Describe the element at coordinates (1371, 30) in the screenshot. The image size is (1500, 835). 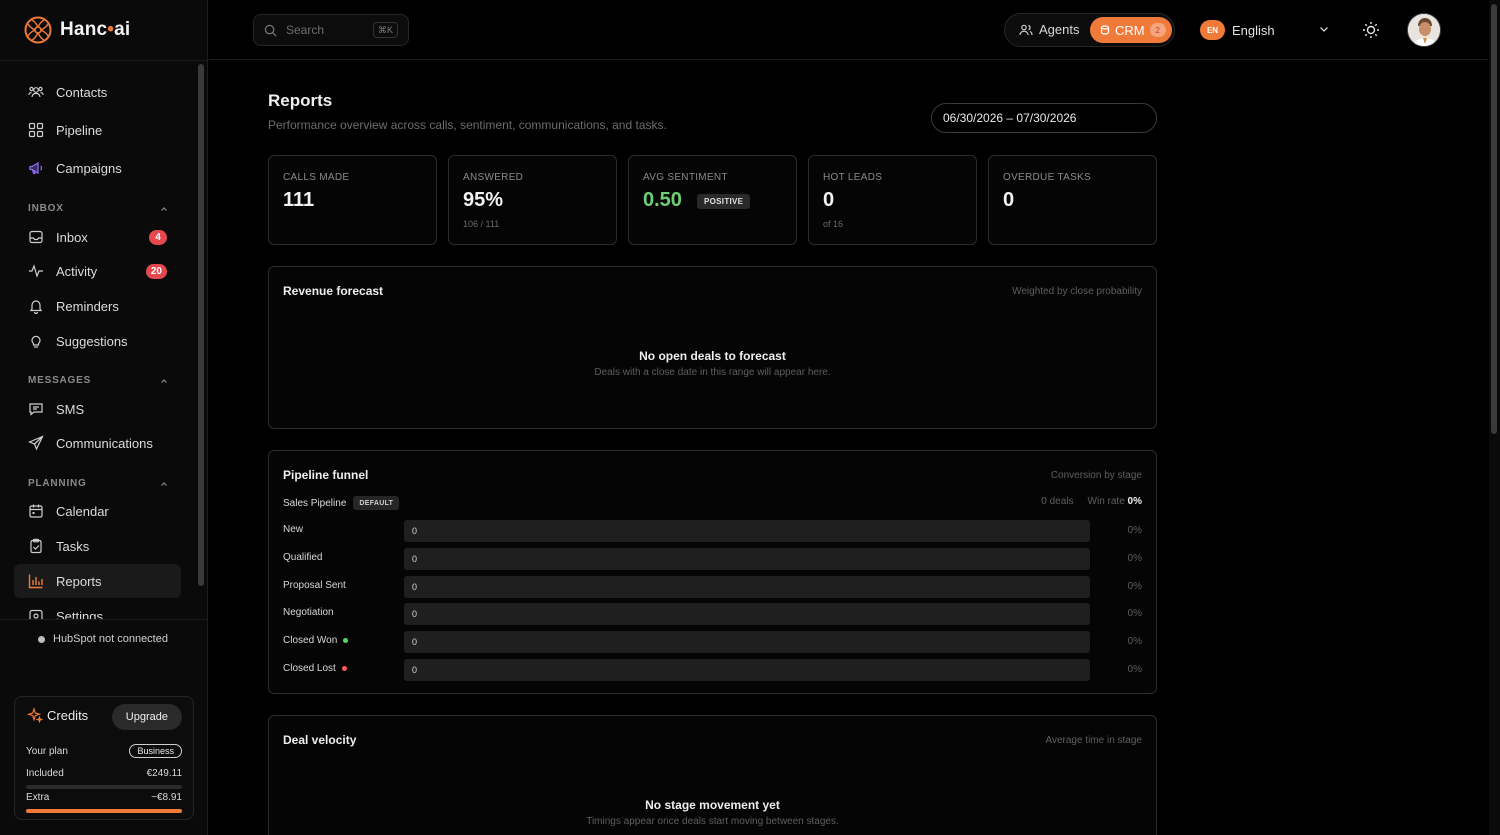
I see `sun-icon` at that location.